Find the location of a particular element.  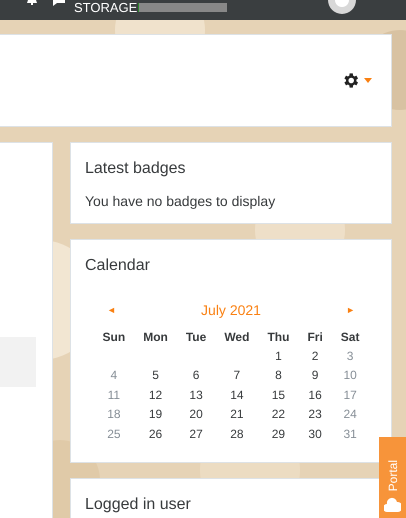

calendar-day: 19 is located at coordinates (155, 414).